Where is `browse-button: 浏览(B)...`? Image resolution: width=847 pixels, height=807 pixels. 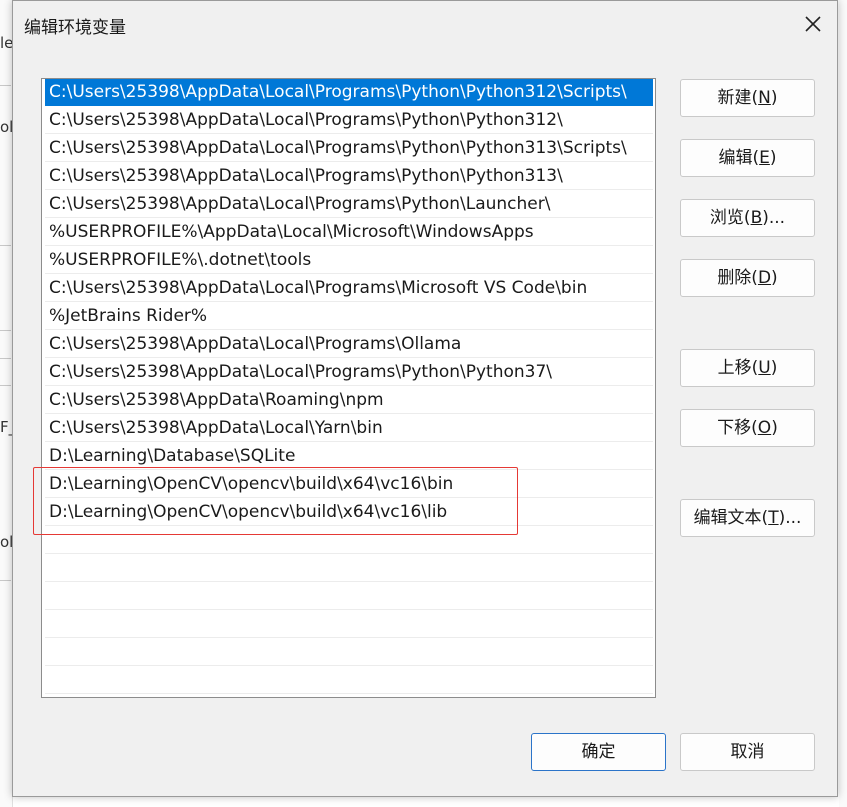
browse-button: 浏览(B)... is located at coordinates (747, 218).